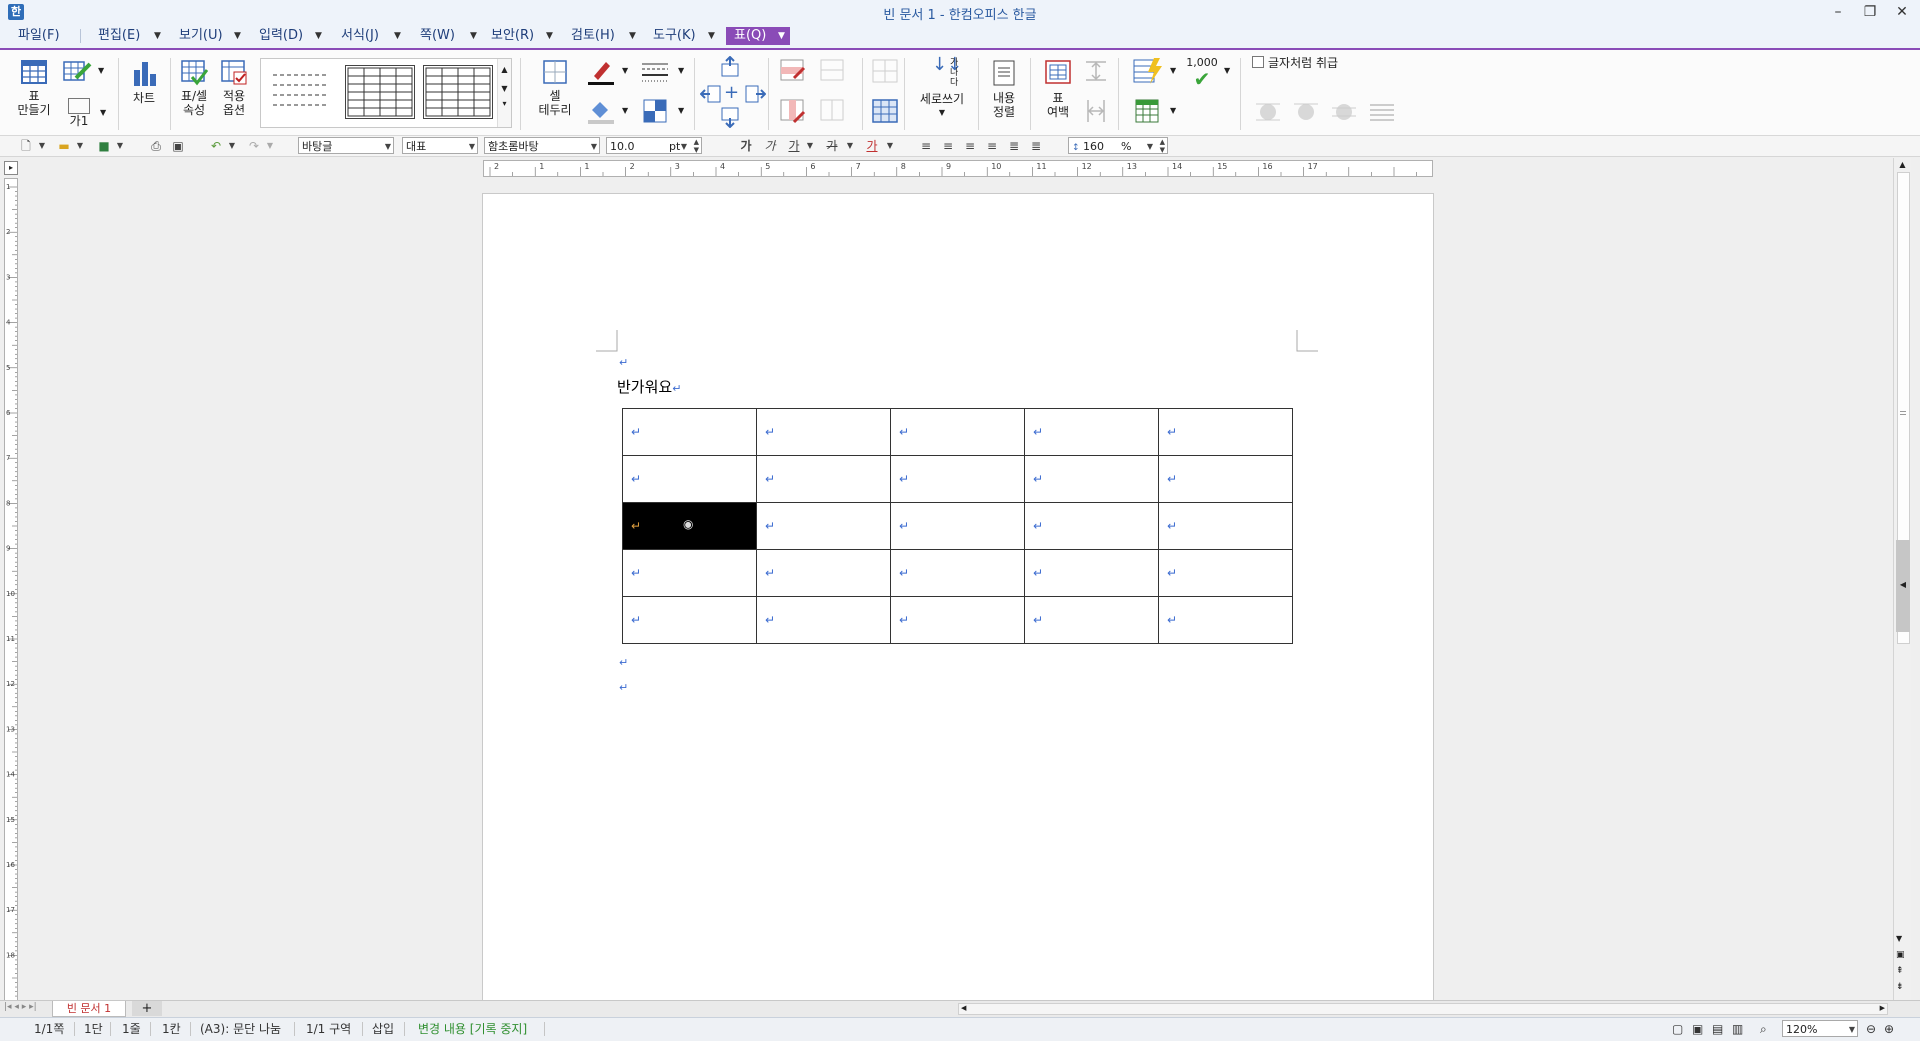 This screenshot has width=1920, height=1041. I want to click on add-tab-button: +, so click(147, 1008).